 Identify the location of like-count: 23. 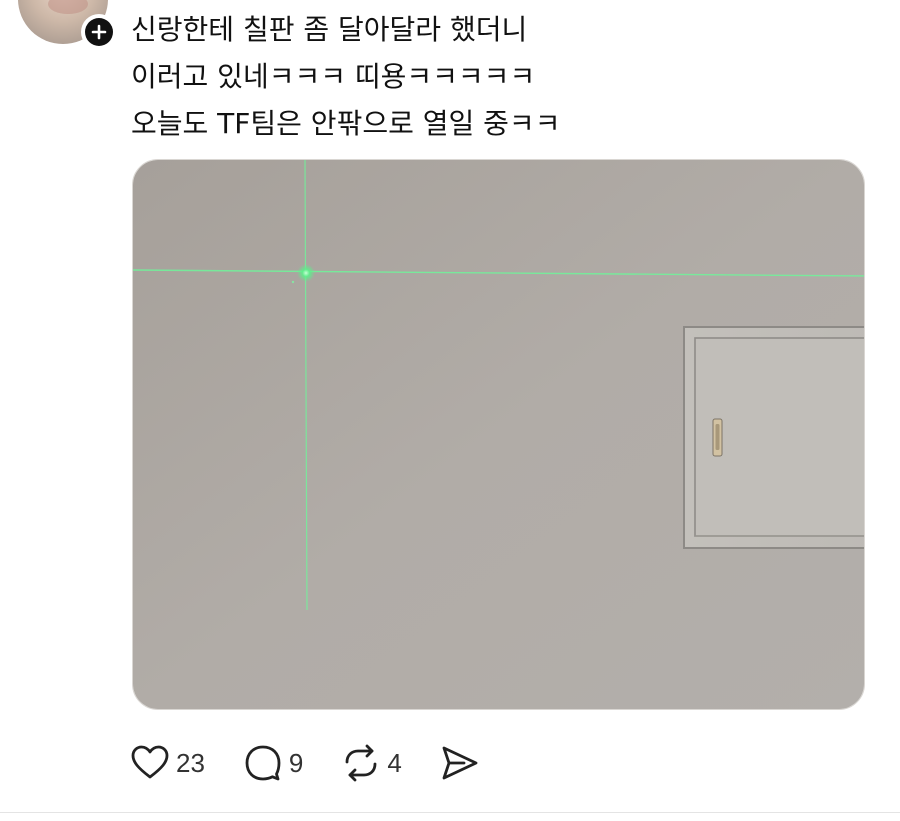
(190, 762).